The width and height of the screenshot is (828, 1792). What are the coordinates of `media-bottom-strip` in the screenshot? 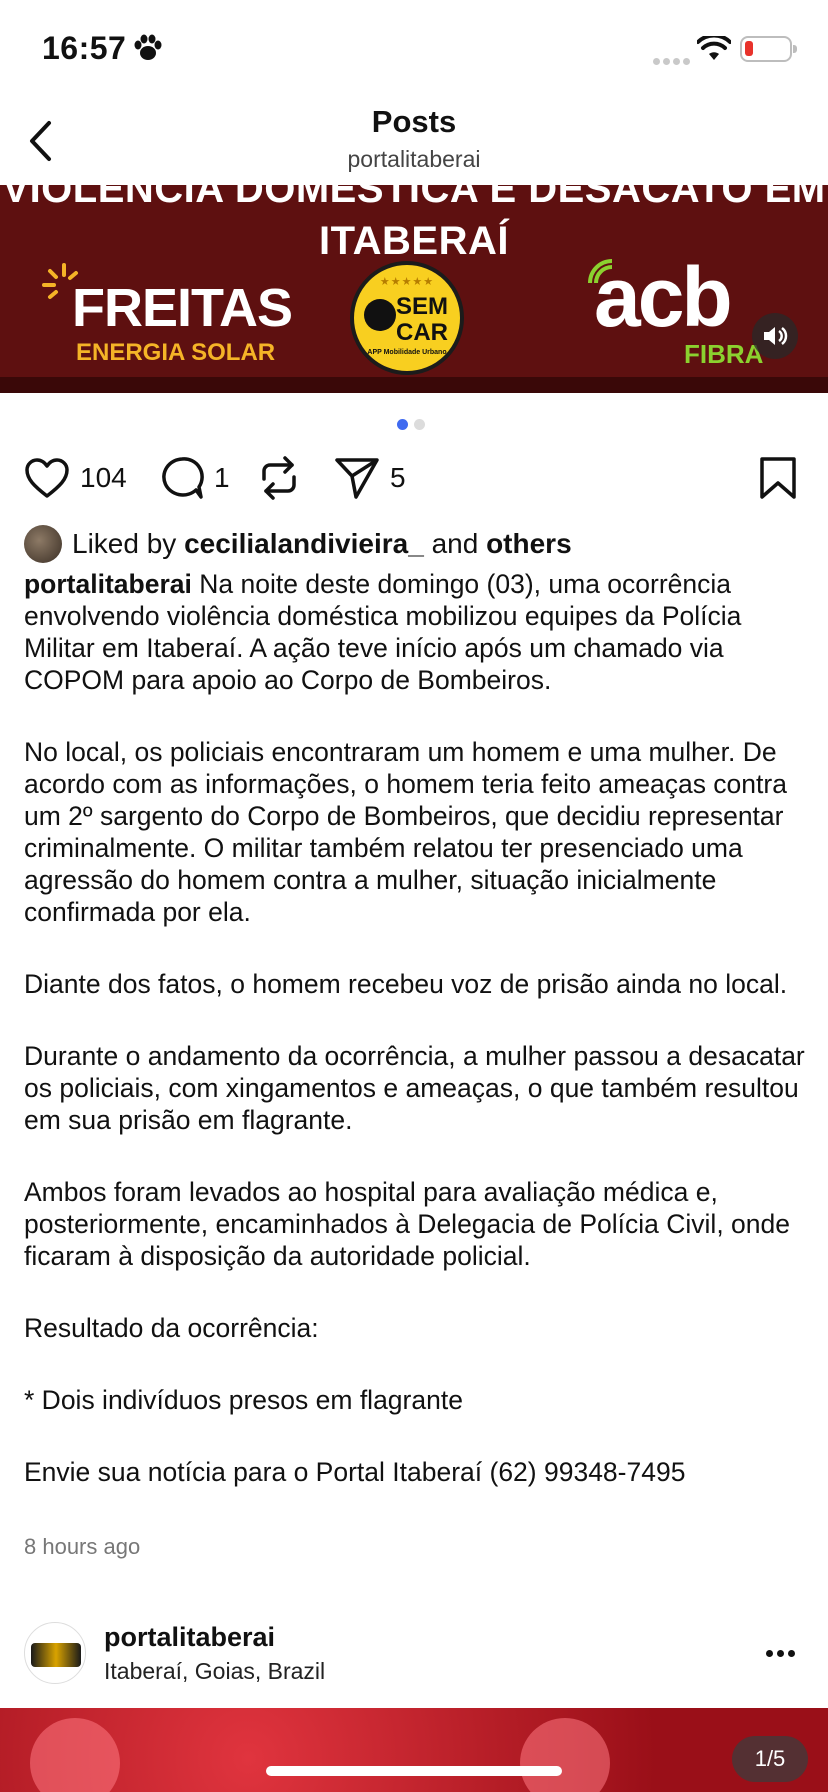 It's located at (414, 385).